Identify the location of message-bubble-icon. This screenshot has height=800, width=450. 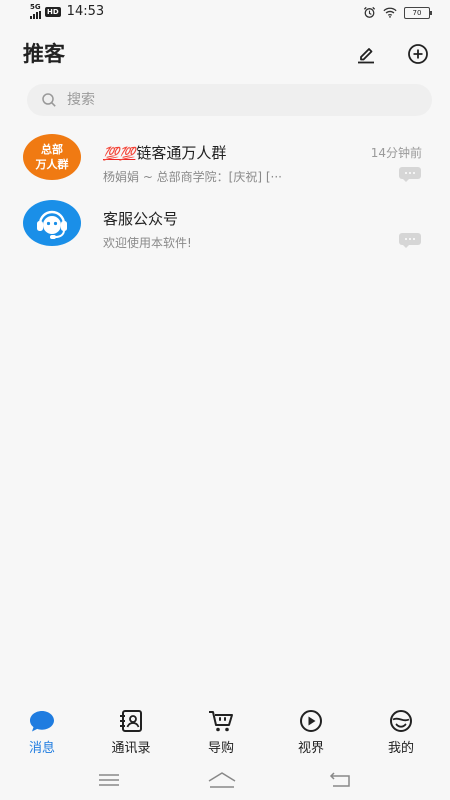
(42, 721).